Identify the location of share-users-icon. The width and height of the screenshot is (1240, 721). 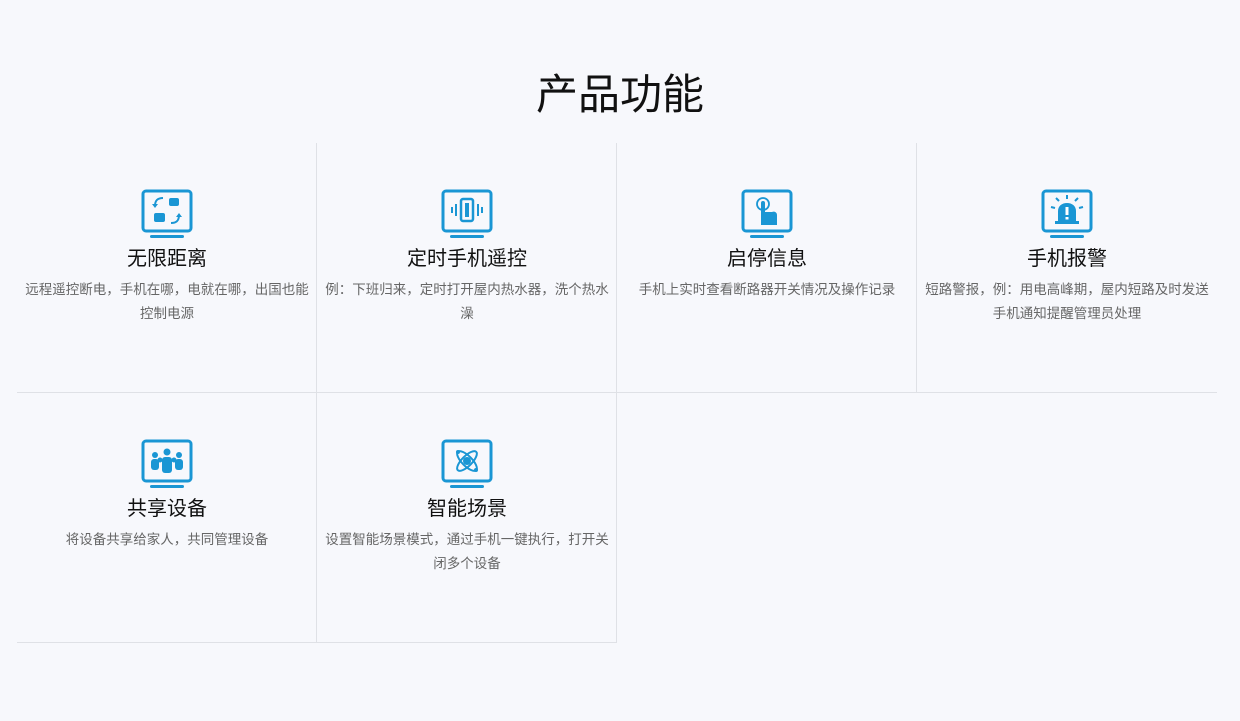
(167, 465).